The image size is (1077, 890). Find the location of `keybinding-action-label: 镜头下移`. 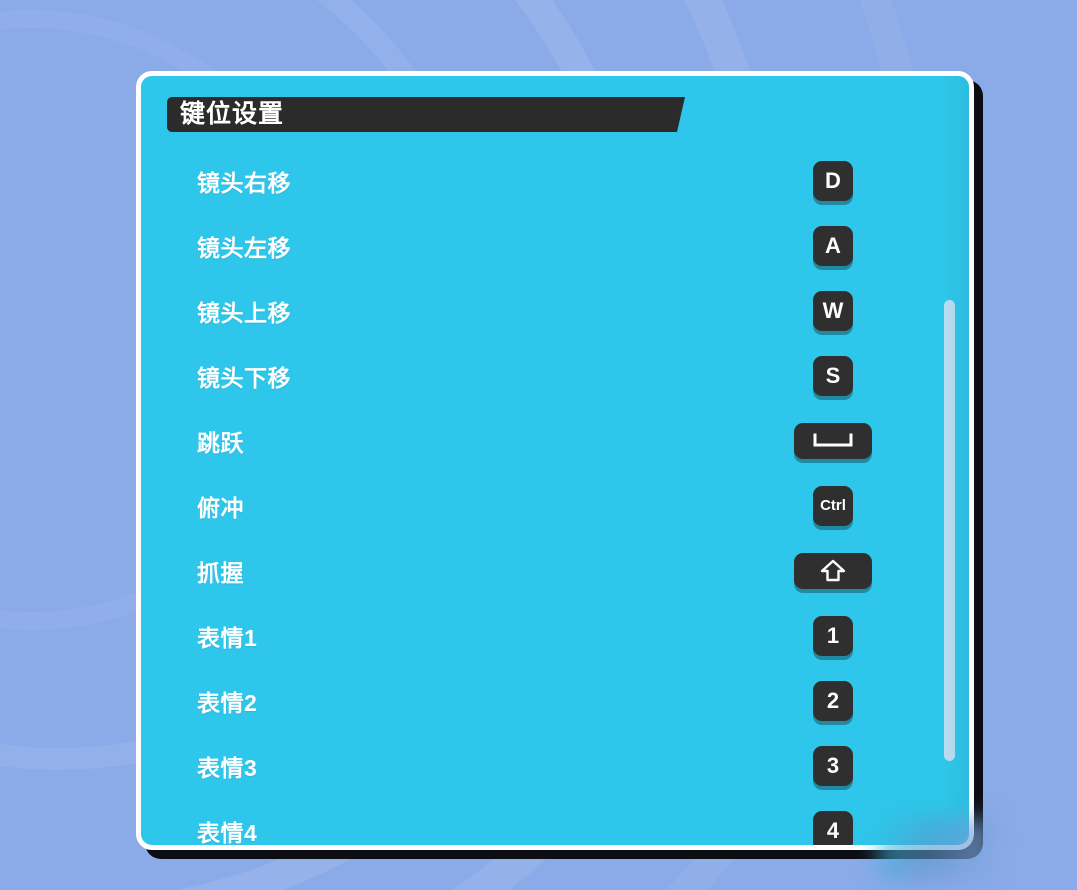

keybinding-action-label: 镜头下移 is located at coordinates (244, 377).